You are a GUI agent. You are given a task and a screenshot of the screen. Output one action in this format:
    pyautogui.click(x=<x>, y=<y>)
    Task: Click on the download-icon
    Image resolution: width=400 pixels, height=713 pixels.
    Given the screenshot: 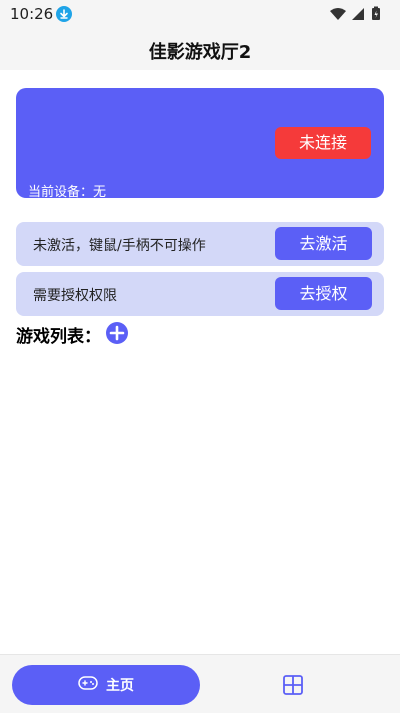 What is the action you would take?
    pyautogui.click(x=64, y=14)
    